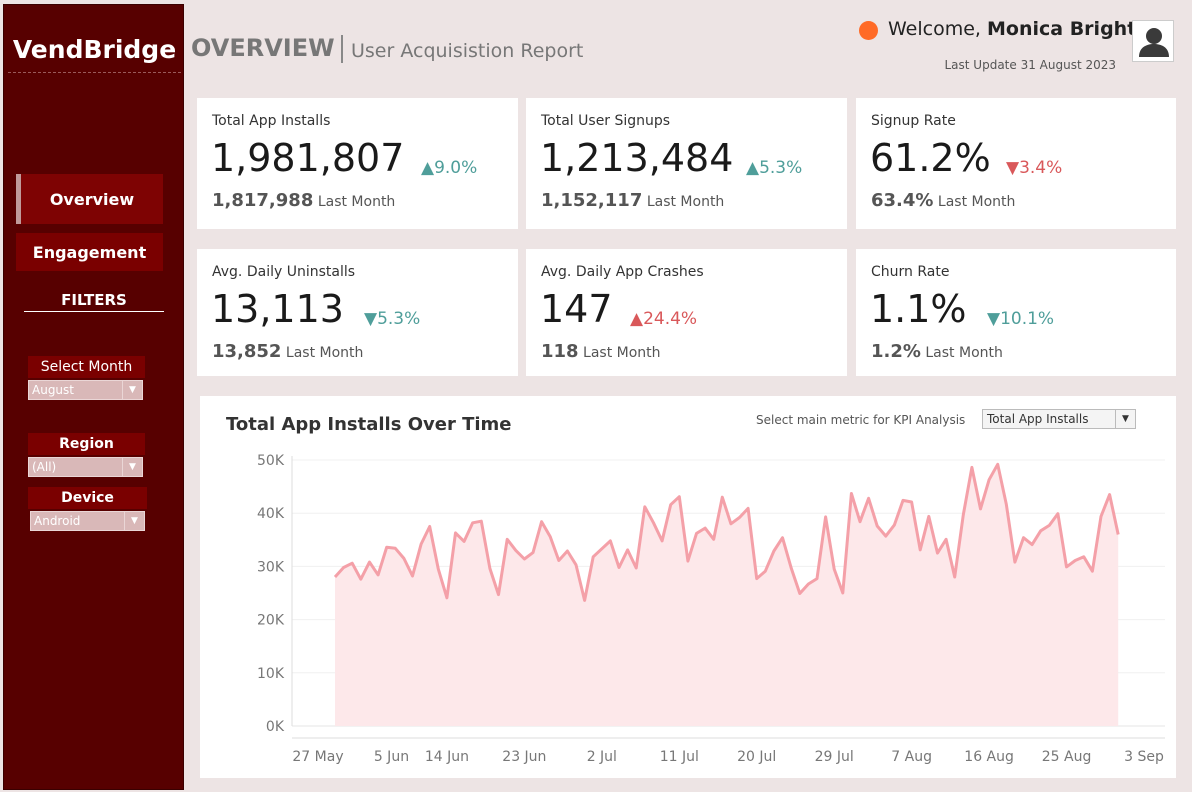  What do you see at coordinates (391, 757) in the screenshot?
I see `x-tick-label: 5 Jun` at bounding box center [391, 757].